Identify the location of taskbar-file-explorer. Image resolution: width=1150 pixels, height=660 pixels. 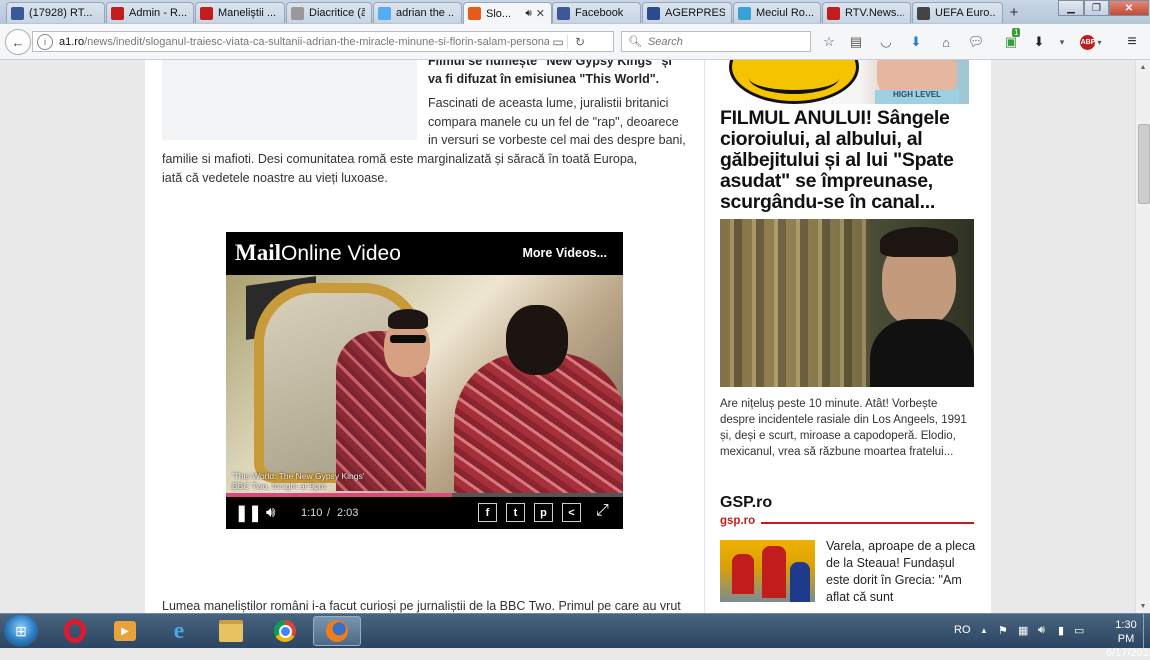
(231, 631).